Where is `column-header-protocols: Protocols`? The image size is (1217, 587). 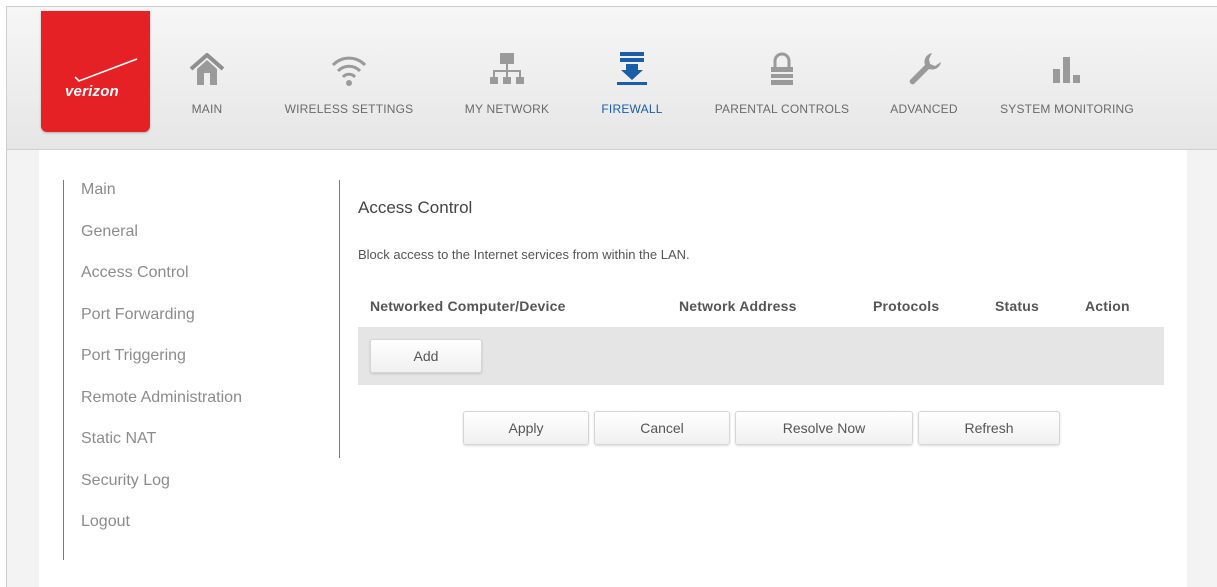
column-header-protocols: Protocols is located at coordinates (906, 306).